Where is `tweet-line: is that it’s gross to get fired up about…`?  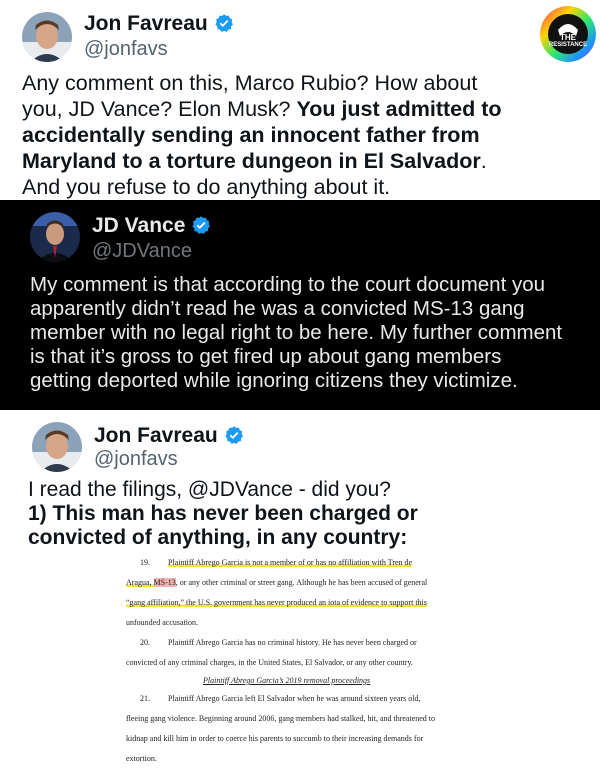 tweet-line: is that it’s gross to get fired up about… is located at coordinates (266, 356).